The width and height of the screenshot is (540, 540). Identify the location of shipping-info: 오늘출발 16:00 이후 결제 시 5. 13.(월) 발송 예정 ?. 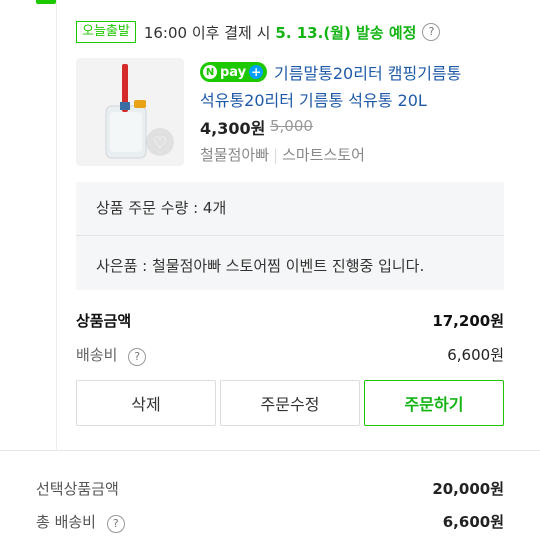
(258, 32).